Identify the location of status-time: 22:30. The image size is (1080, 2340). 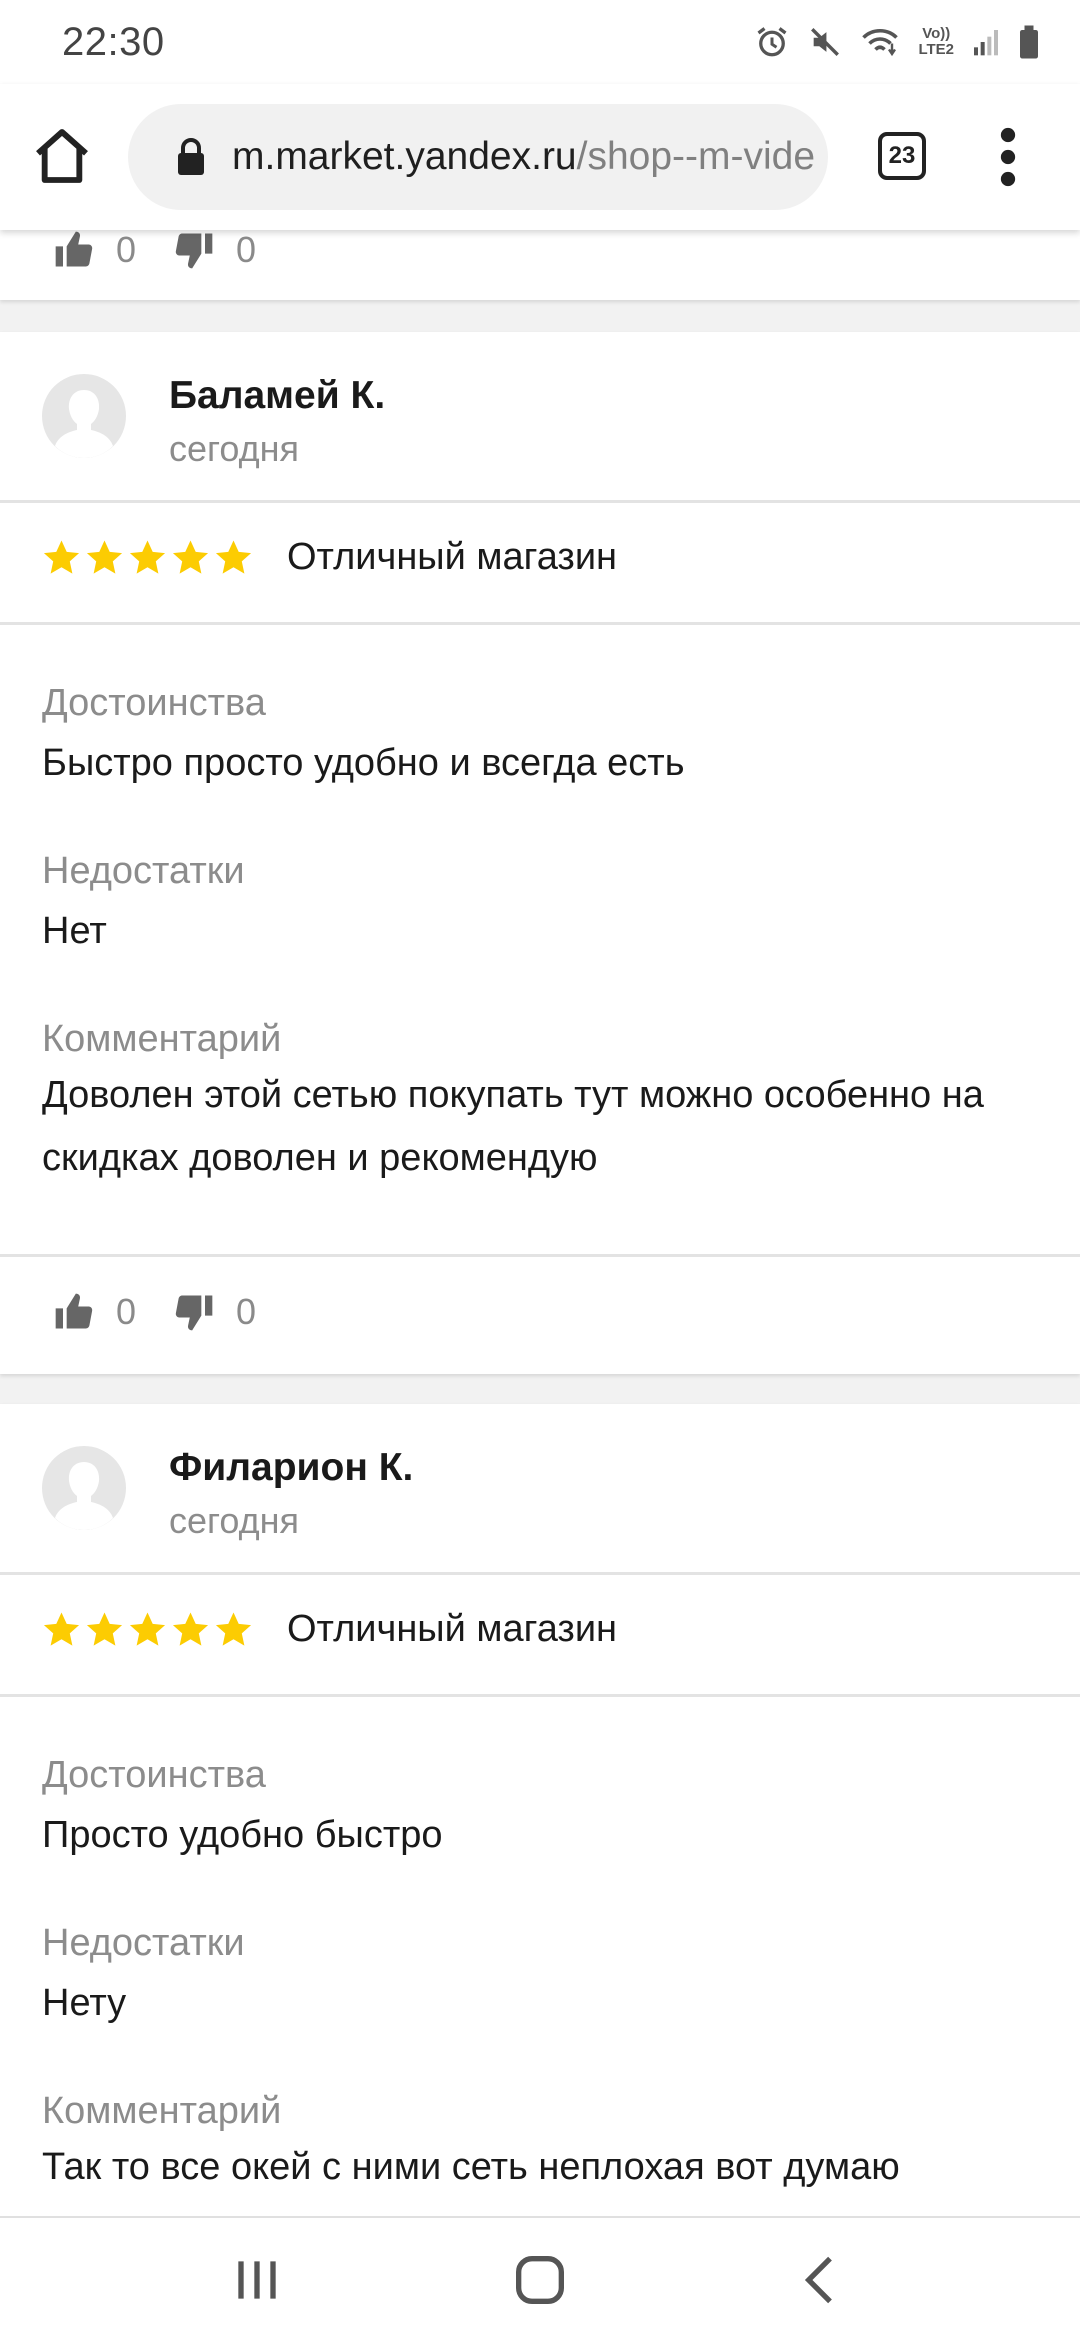
(113, 42).